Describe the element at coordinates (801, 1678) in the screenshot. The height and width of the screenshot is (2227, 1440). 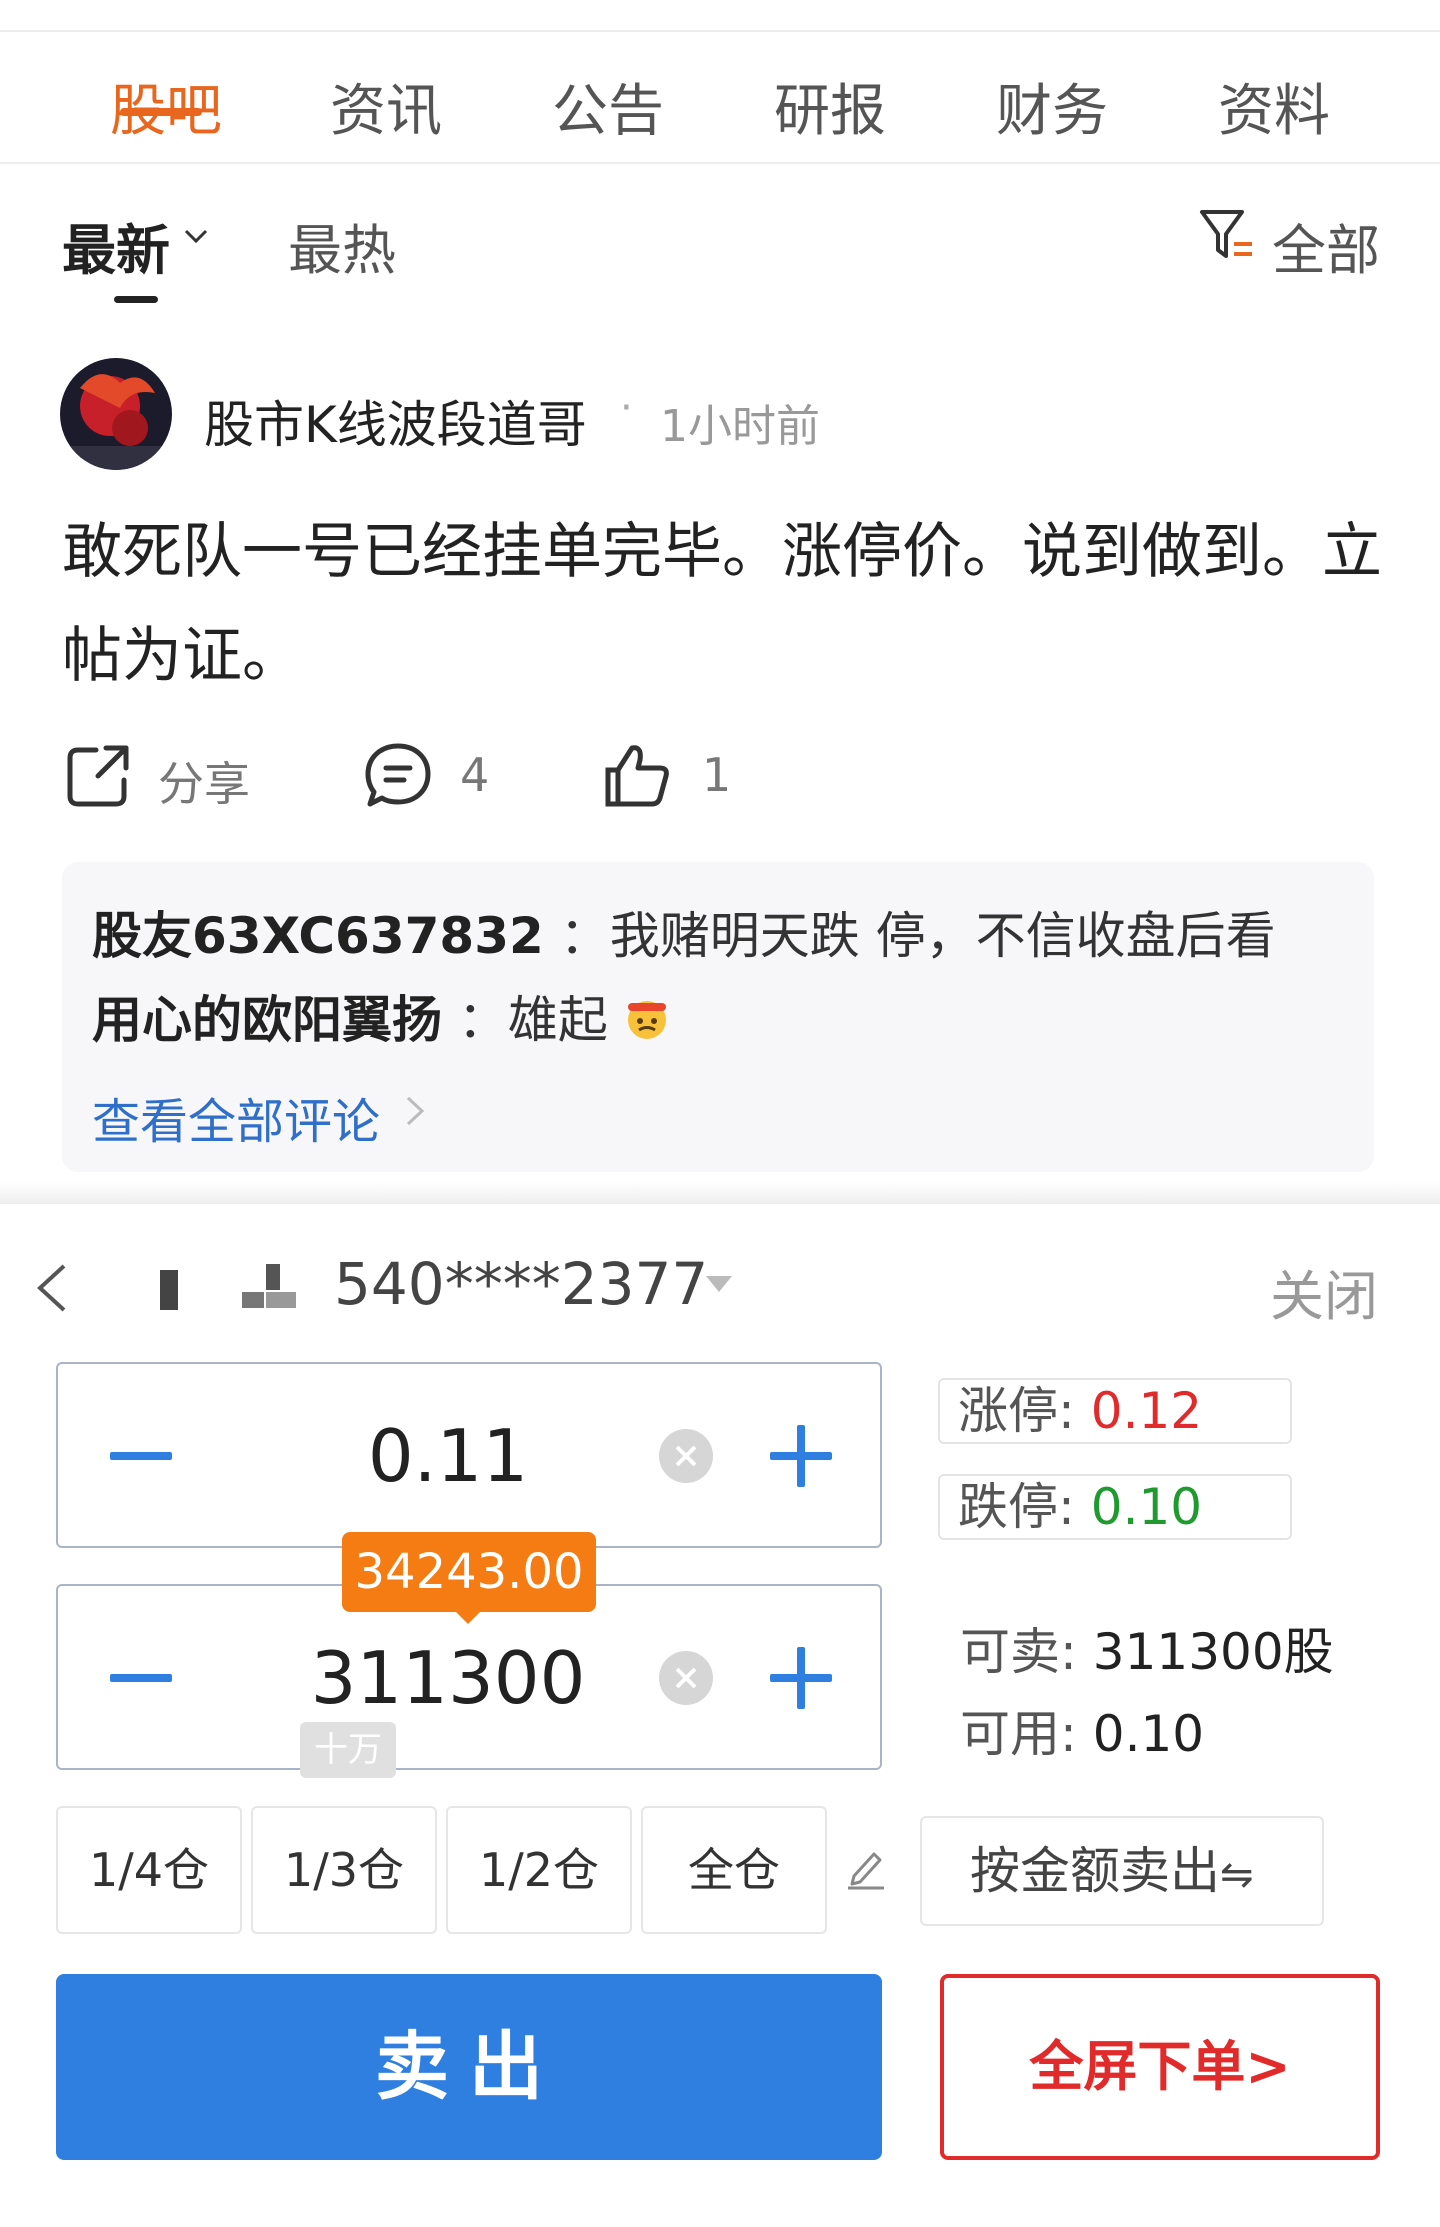
I see `quantity-plus-button` at that location.